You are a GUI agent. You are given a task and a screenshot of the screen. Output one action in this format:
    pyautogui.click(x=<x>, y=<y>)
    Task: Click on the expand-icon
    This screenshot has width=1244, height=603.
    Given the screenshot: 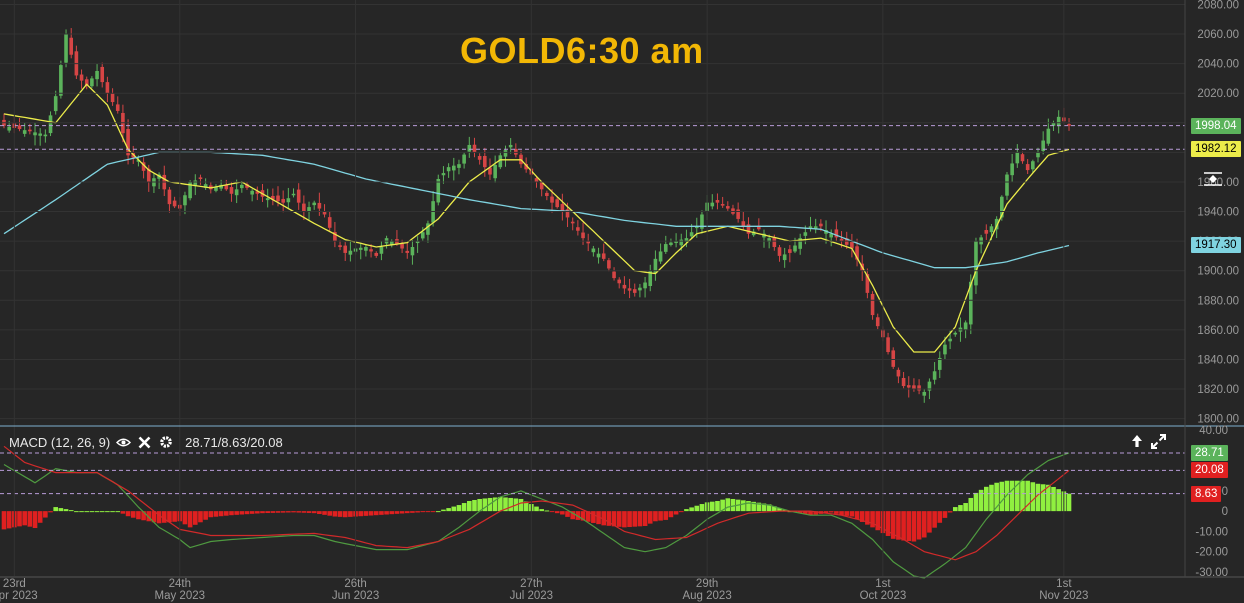 What is the action you would take?
    pyautogui.click(x=1158, y=443)
    